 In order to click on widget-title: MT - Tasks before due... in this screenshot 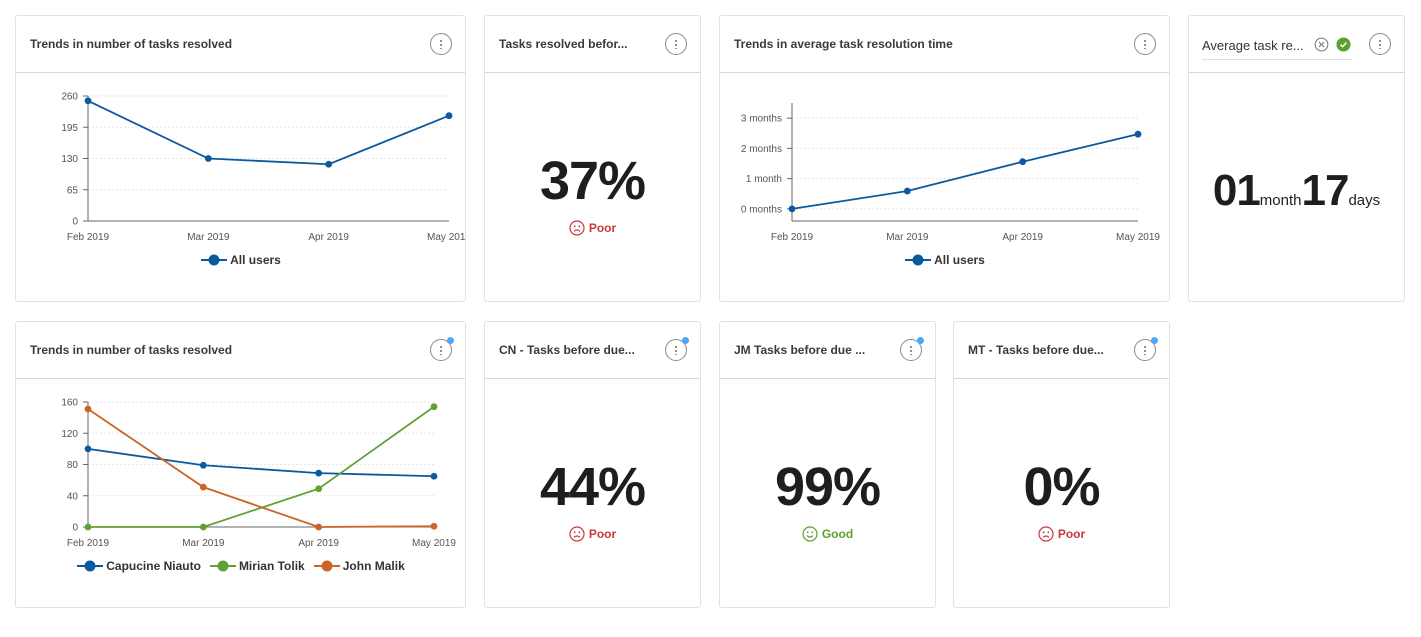, I will do `click(1036, 350)`.